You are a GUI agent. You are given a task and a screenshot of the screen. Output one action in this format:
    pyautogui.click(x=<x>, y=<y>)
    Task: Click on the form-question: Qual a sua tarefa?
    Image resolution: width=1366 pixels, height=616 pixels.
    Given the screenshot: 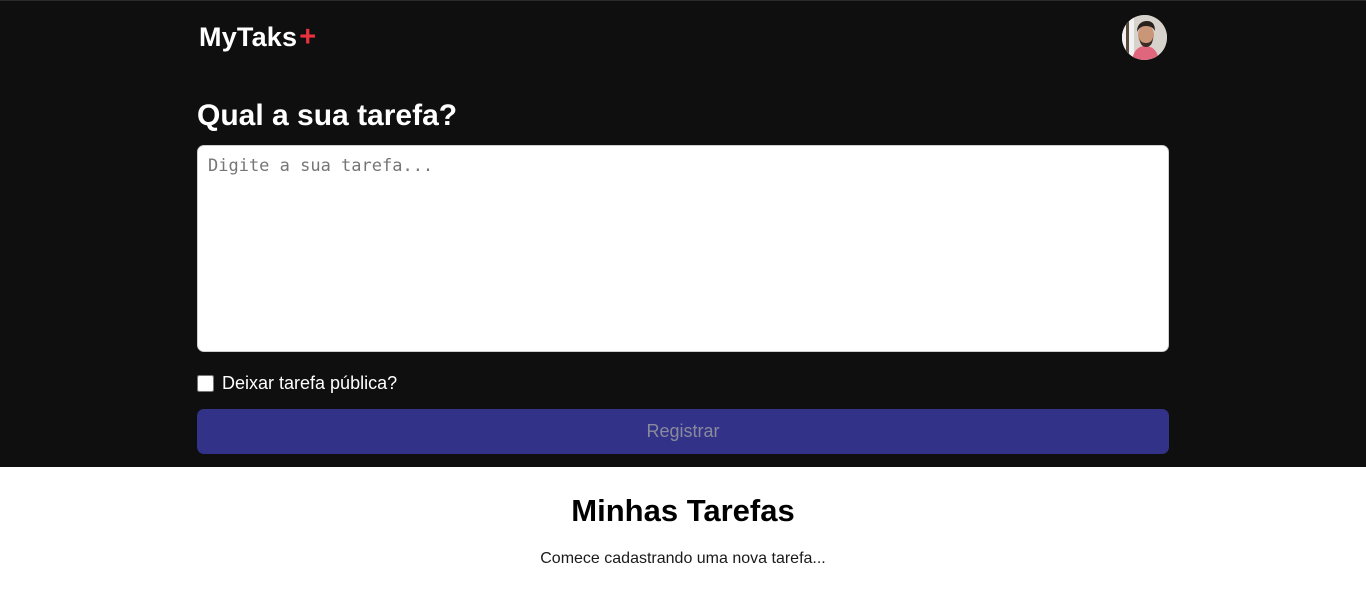 What is the action you would take?
    pyautogui.click(x=327, y=115)
    